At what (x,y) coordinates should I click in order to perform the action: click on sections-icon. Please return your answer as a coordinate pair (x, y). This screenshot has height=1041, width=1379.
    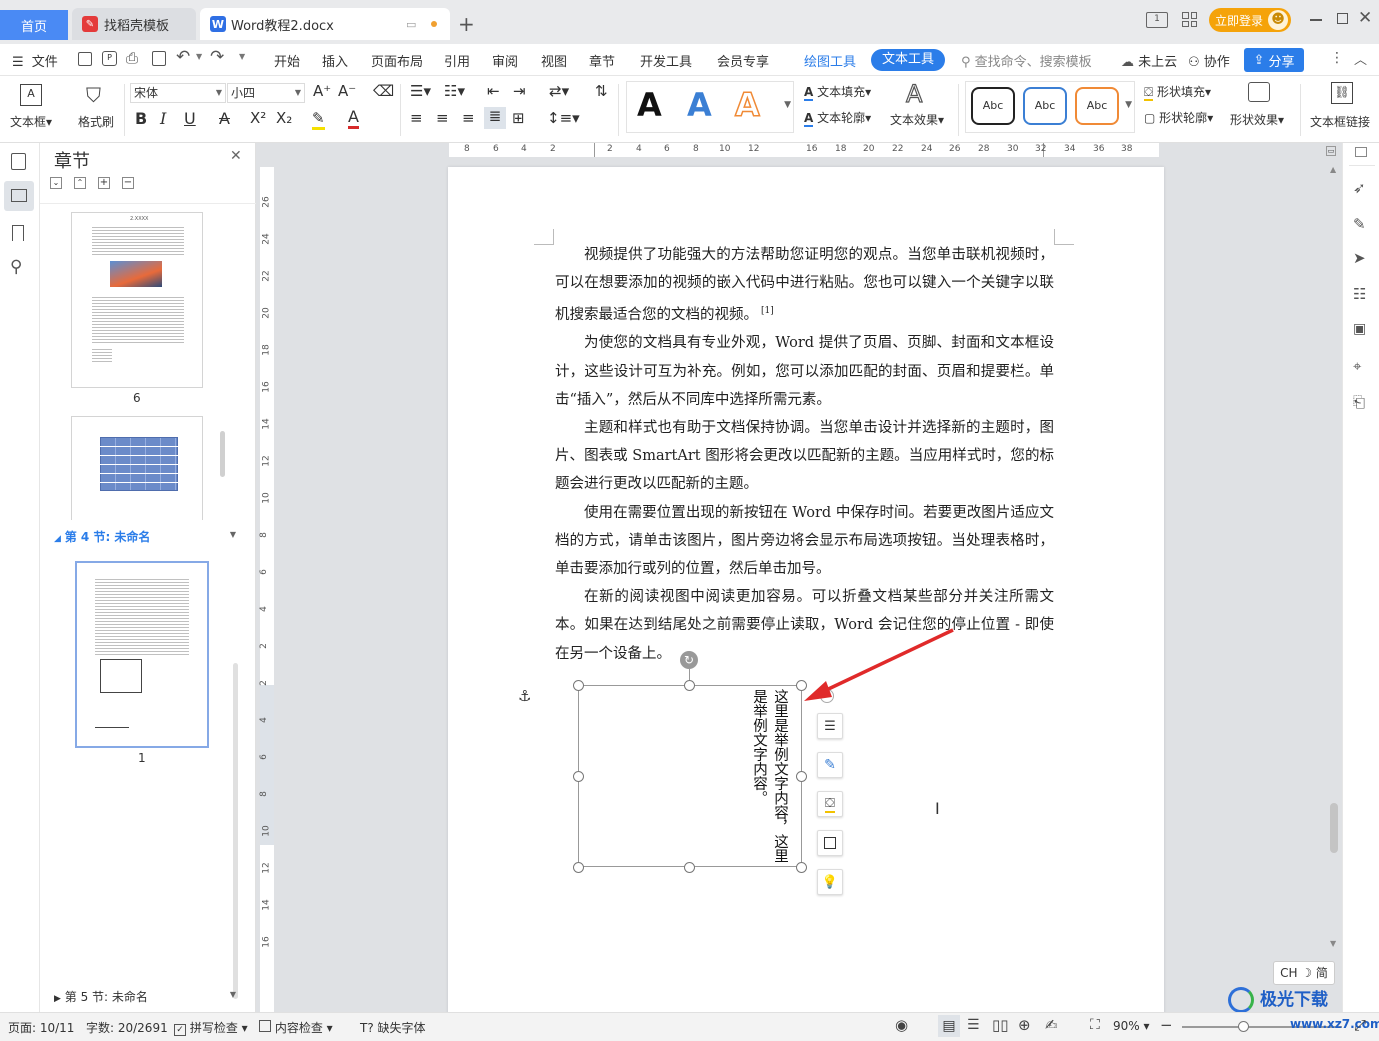
    Looking at the image, I should click on (19, 196).